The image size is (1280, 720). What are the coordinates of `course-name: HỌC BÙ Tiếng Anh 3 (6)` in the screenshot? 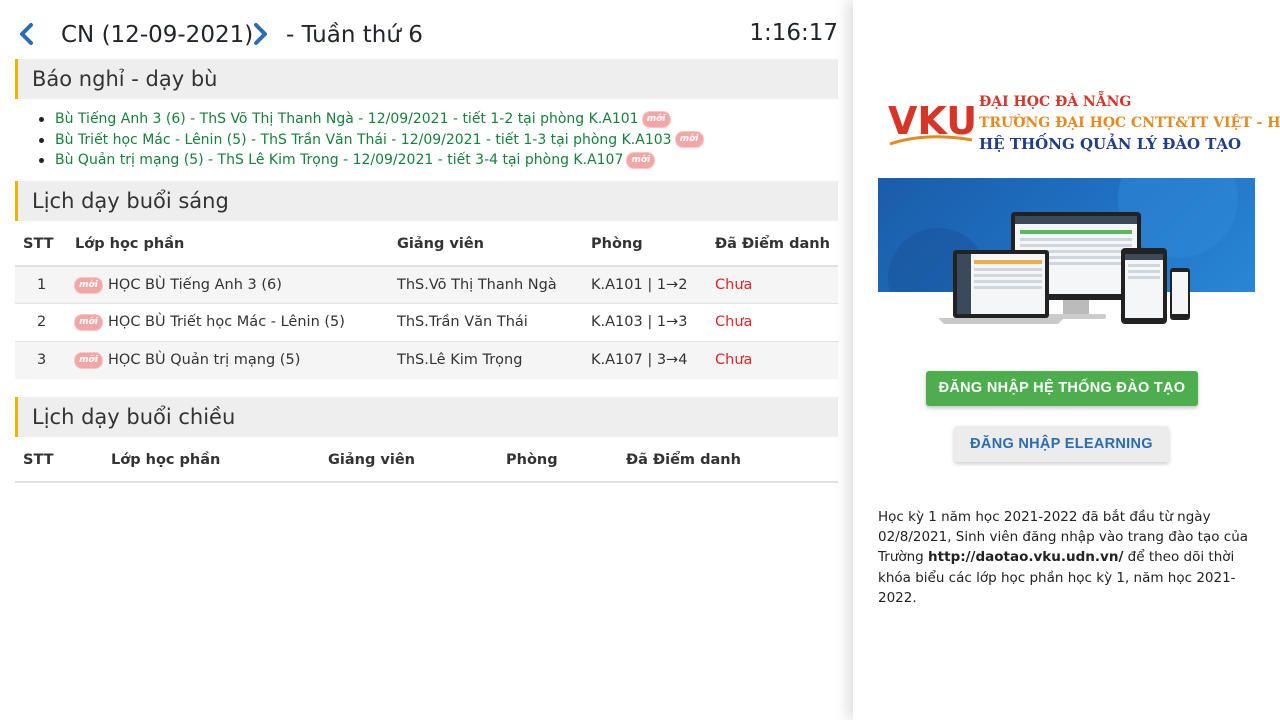 It's located at (195, 285).